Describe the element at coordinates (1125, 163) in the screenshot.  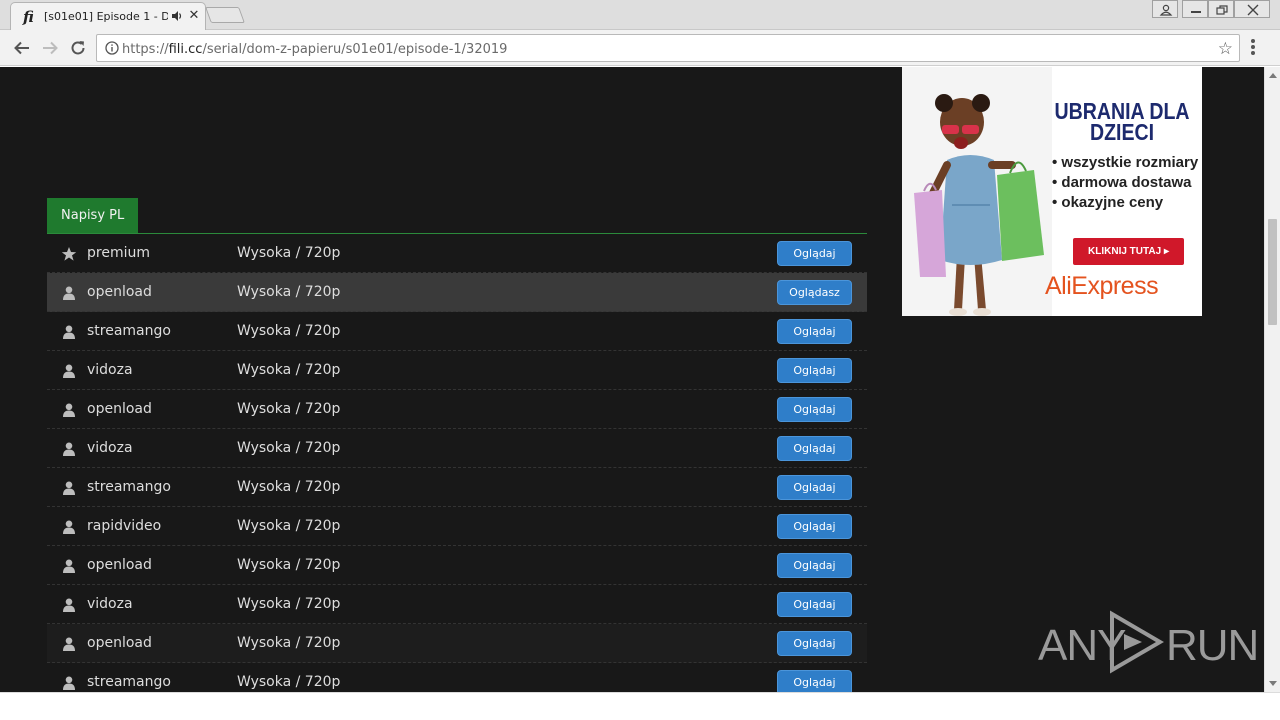
I see `ad-bullet: wszystkie rozmiary` at that location.